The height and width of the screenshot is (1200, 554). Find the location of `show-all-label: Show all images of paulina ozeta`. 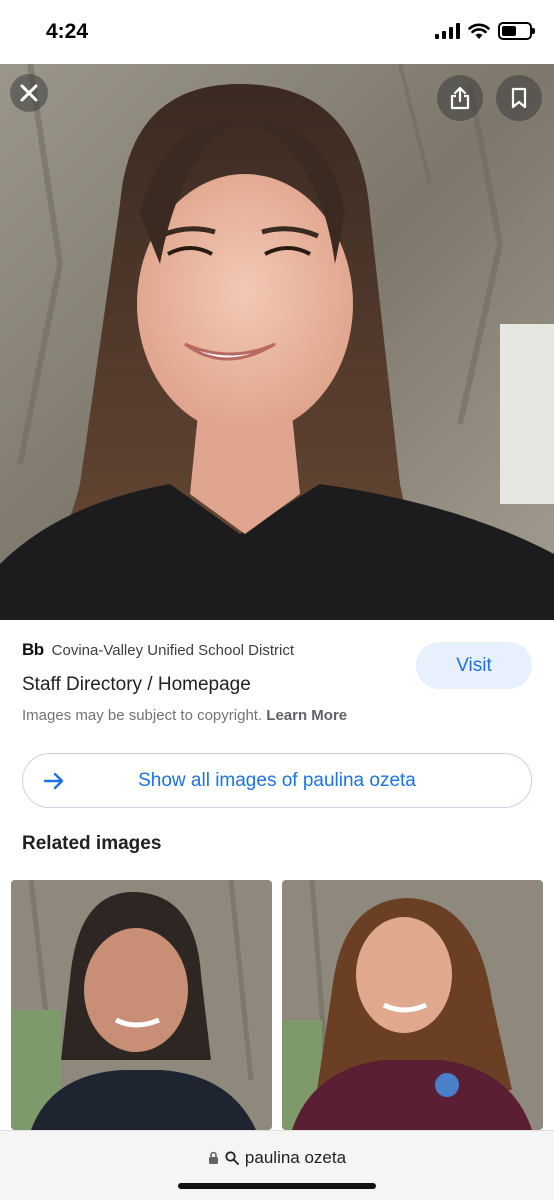

show-all-label: Show all images of paulina ozeta is located at coordinates (277, 780).